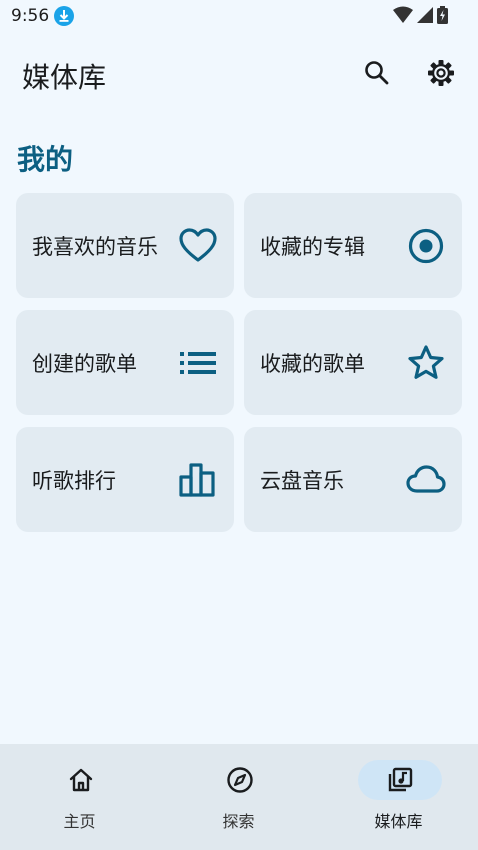 This screenshot has width=478, height=850. What do you see at coordinates (45, 159) in the screenshot?
I see `section-title: 我的` at bounding box center [45, 159].